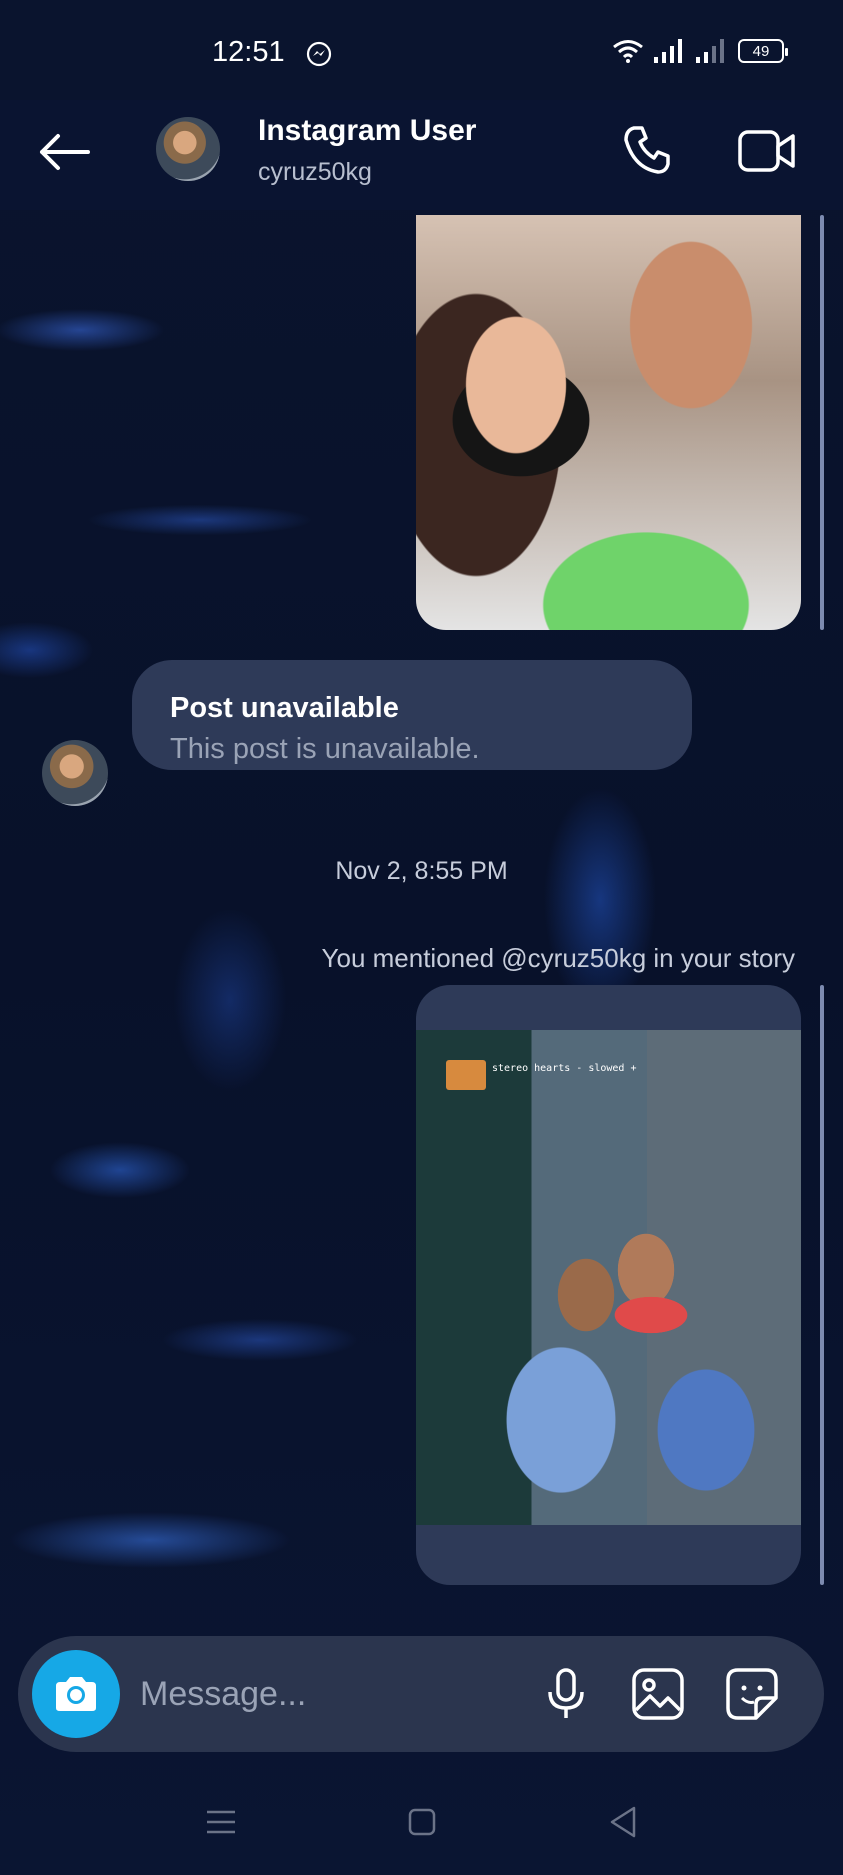  What do you see at coordinates (319, 54) in the screenshot?
I see `messenger-icon` at bounding box center [319, 54].